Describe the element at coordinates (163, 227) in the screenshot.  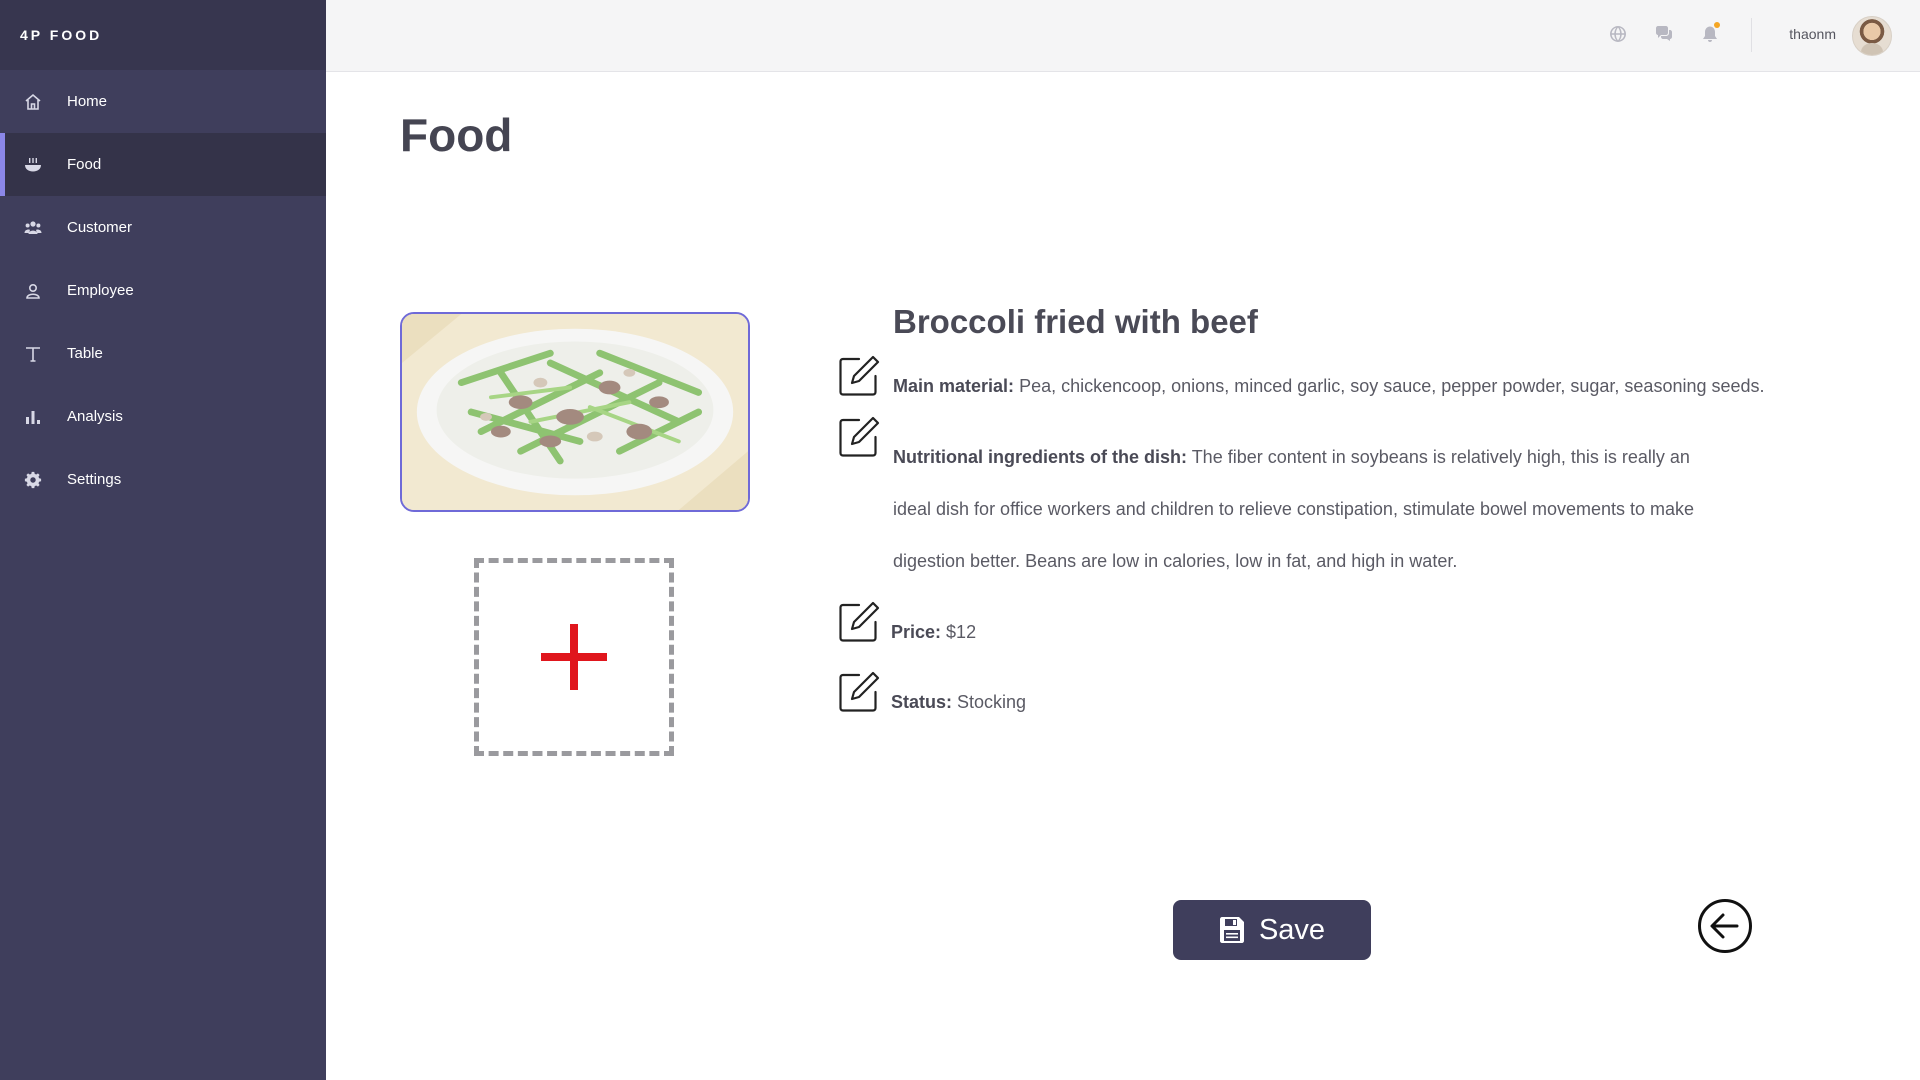
I see `sidebar-item-customer: Customer` at that location.